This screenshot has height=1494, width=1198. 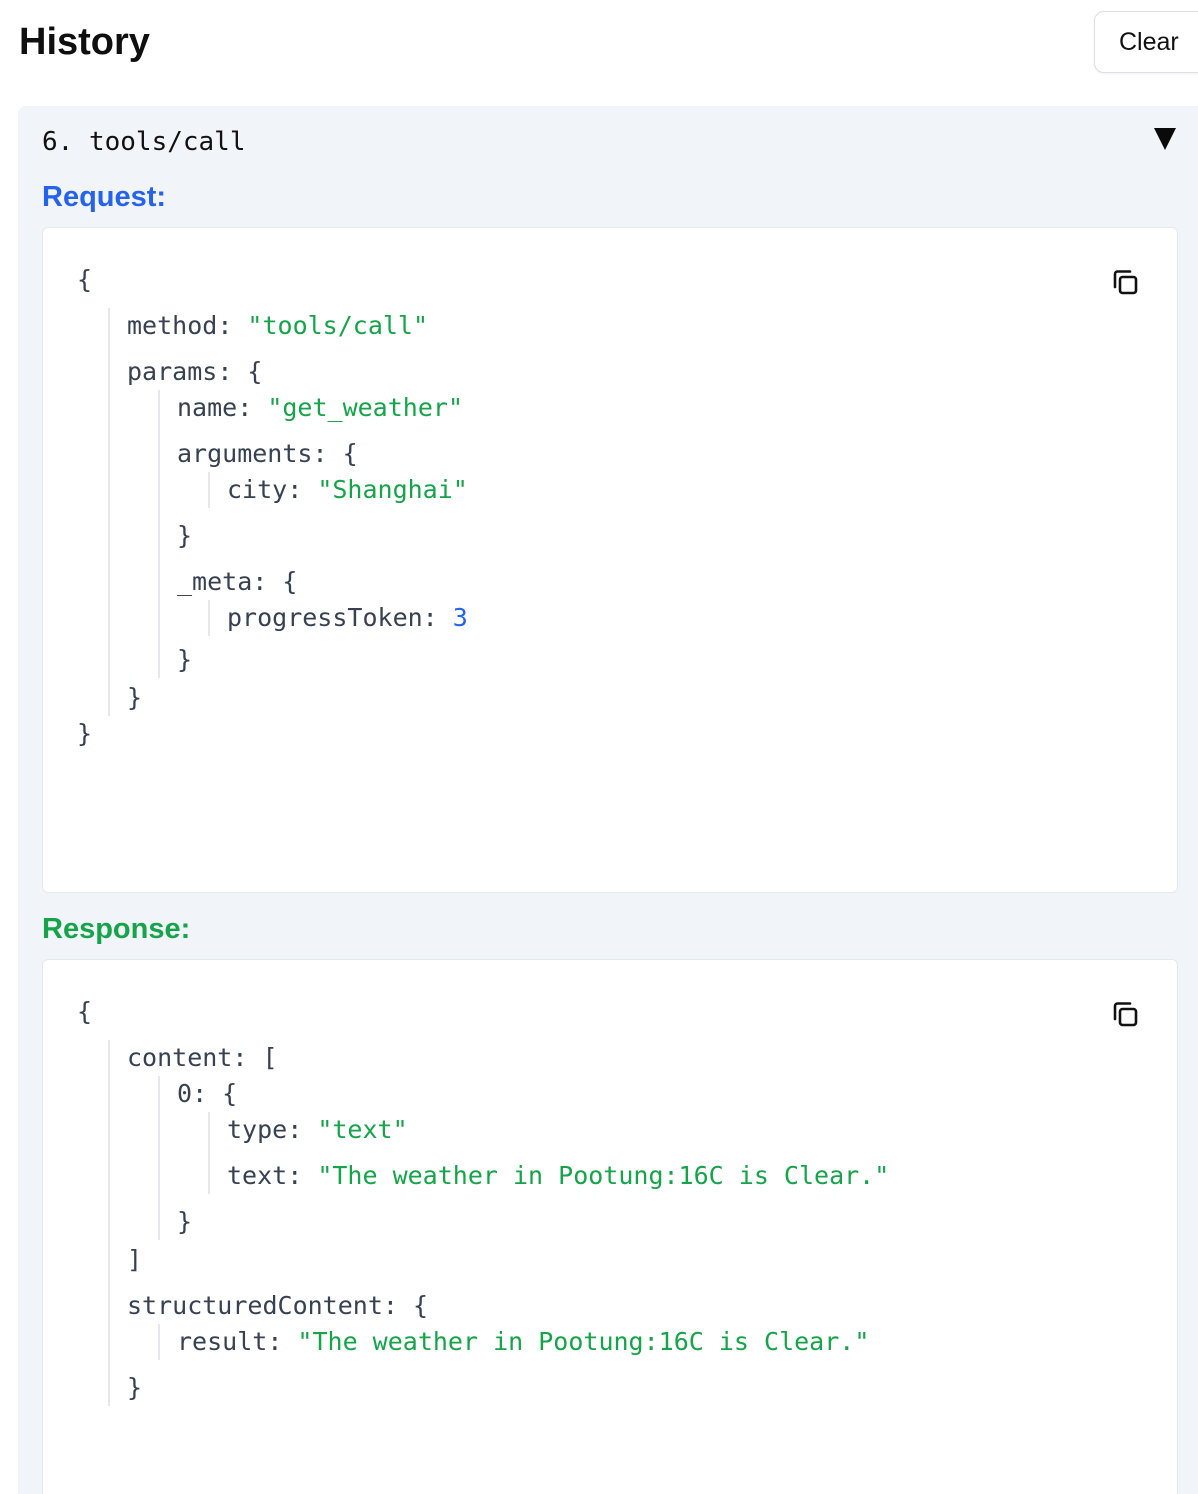 I want to click on json-line: progressToken: 3, so click(x=347, y=617).